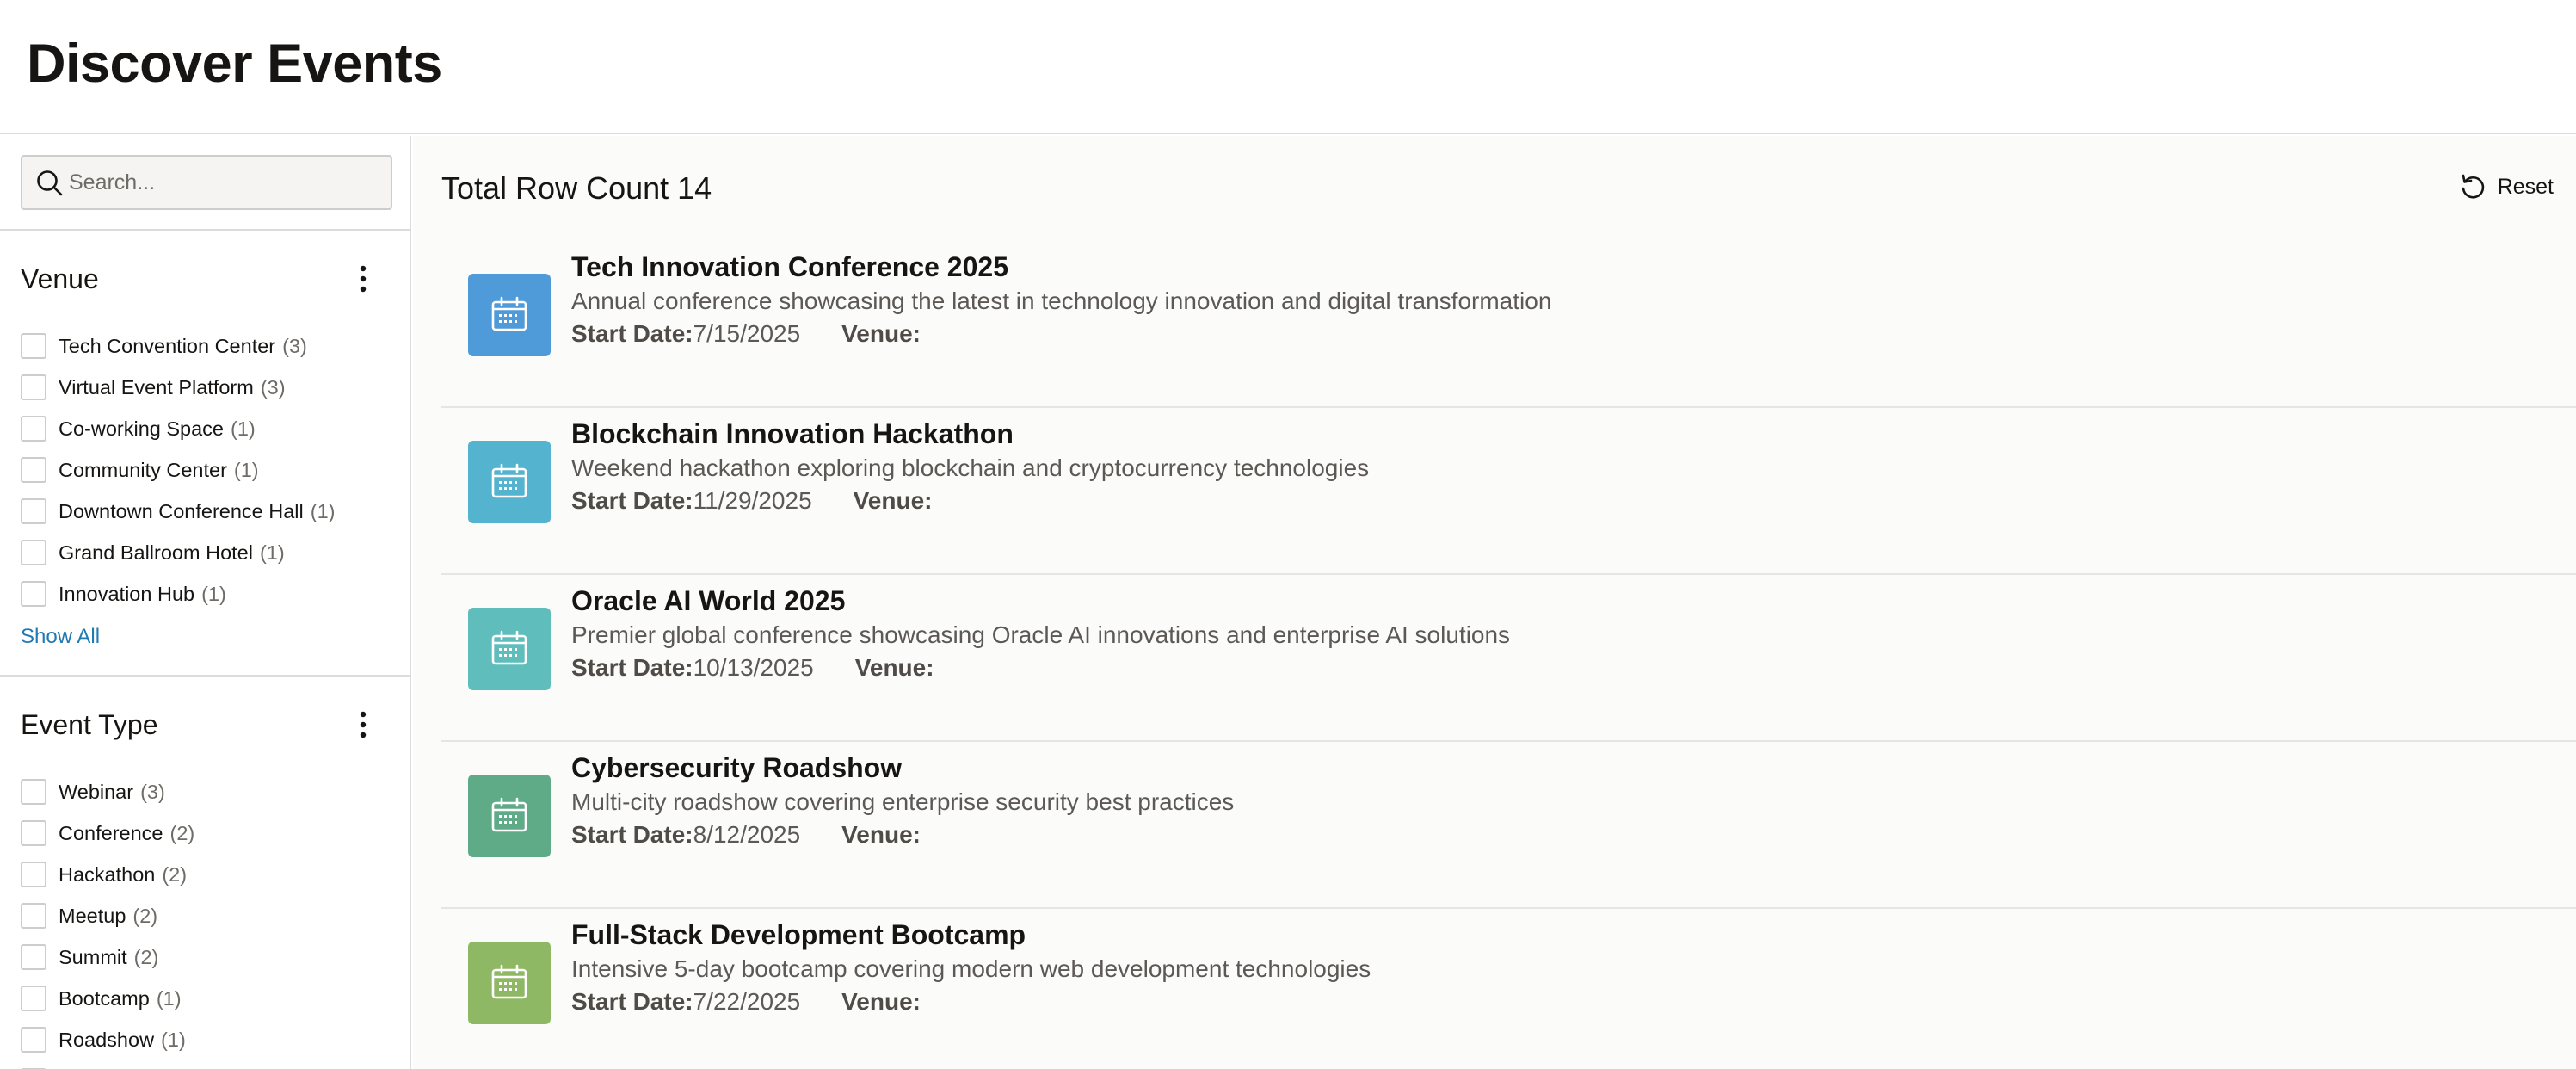 The image size is (2576, 1069). What do you see at coordinates (92, 916) in the screenshot?
I see `option-label: Meetup` at bounding box center [92, 916].